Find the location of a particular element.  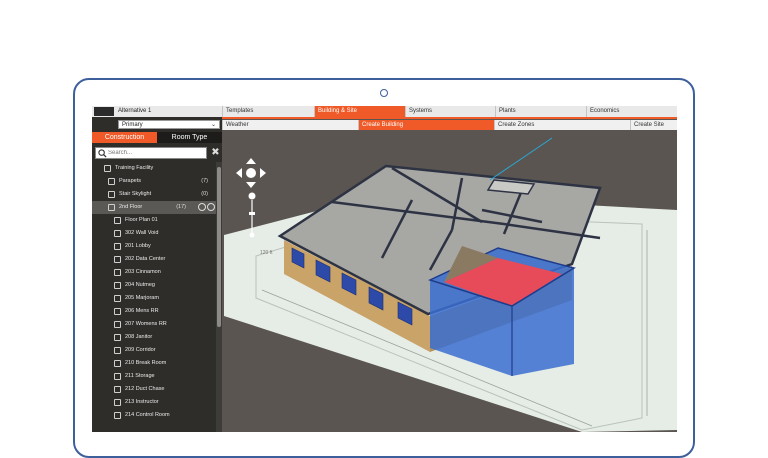

tree-item-count: (17) is located at coordinates (181, 207).